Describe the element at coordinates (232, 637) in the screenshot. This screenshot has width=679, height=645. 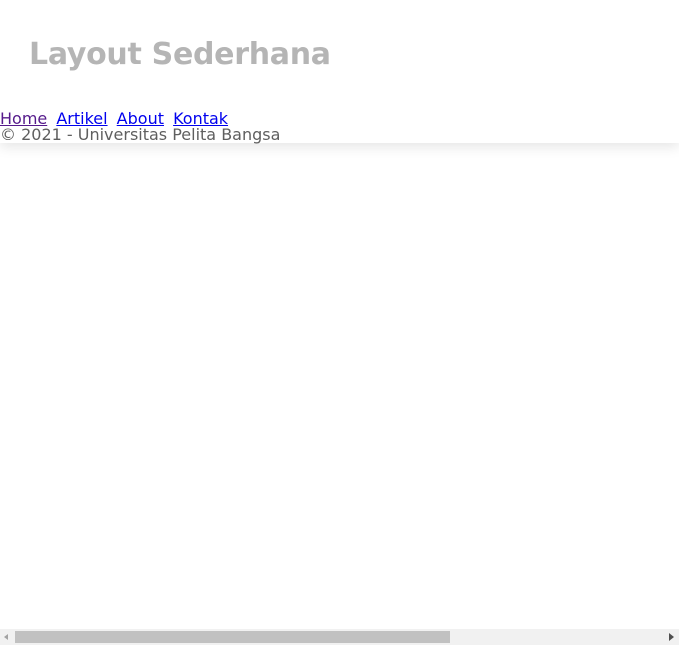
I see `scrollbar-thumb` at that location.